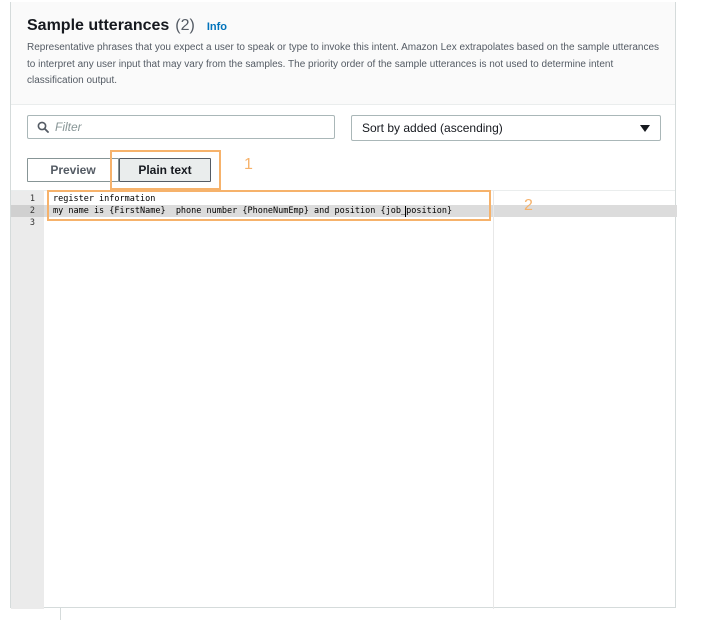  What do you see at coordinates (60, 614) in the screenshot?
I see `divider` at bounding box center [60, 614].